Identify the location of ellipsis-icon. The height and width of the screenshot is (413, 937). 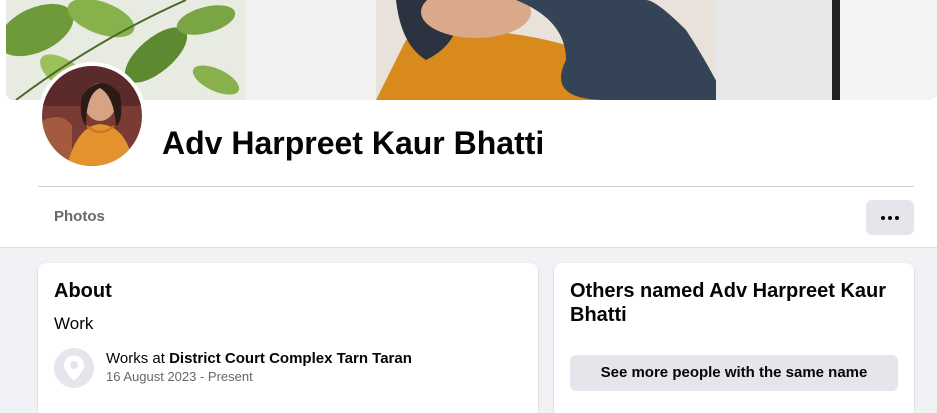
(890, 217).